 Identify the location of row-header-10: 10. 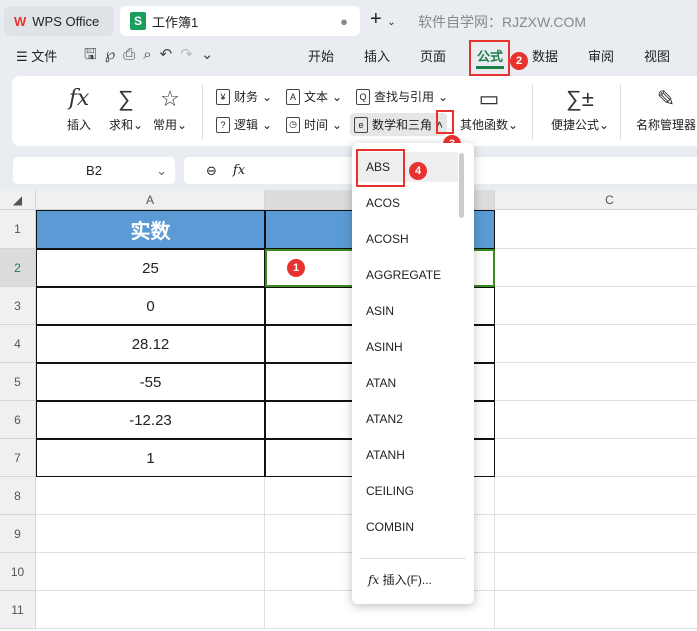
(18, 572).